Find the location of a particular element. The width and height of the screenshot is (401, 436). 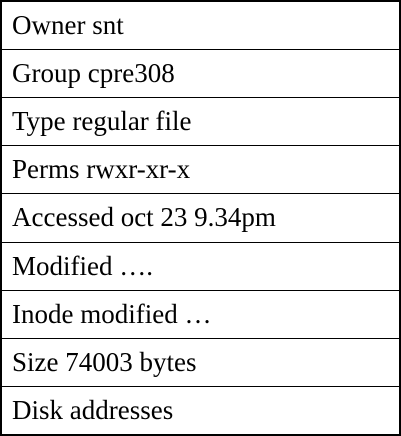

accessed-row: Accessed oct 23 9.34pm is located at coordinates (200, 217).